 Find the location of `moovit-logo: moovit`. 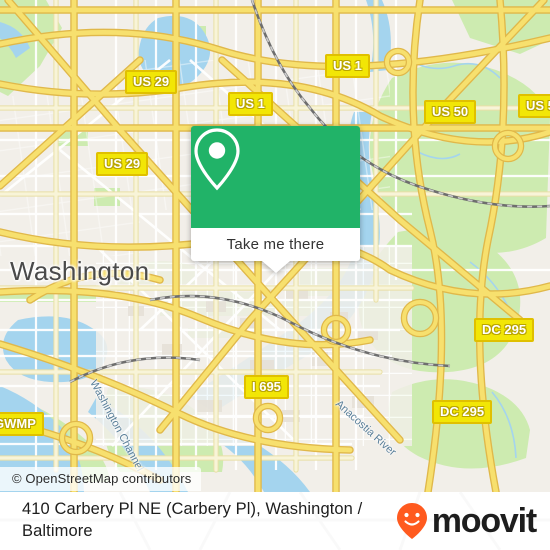

moovit-logo: moovit is located at coordinates (466, 521).